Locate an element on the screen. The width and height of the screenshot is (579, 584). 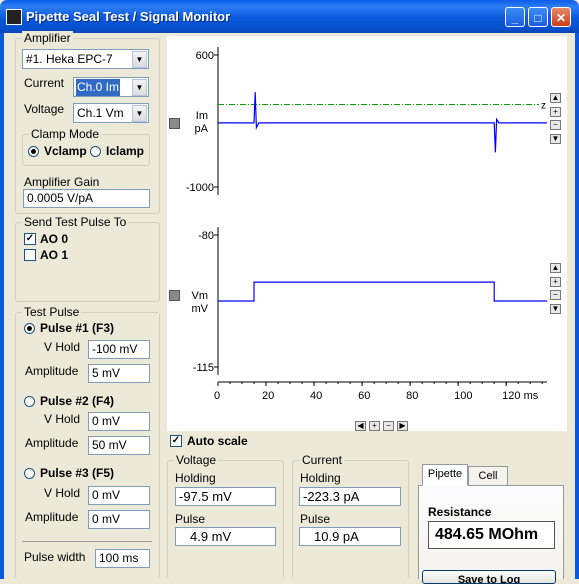
test-pulse-label: Test Pulse is located at coordinates (52, 312).